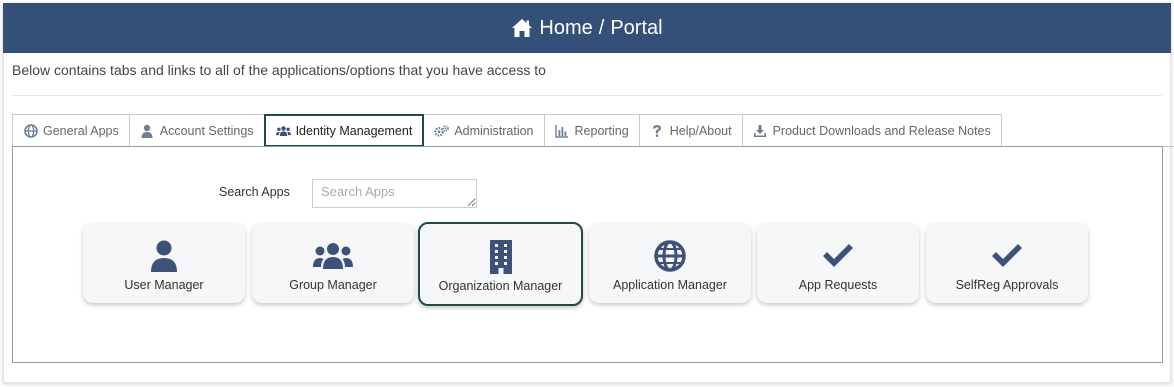 This screenshot has width=1174, height=387. Describe the element at coordinates (81, 130) in the screenshot. I see `tab-label: General Apps` at that location.